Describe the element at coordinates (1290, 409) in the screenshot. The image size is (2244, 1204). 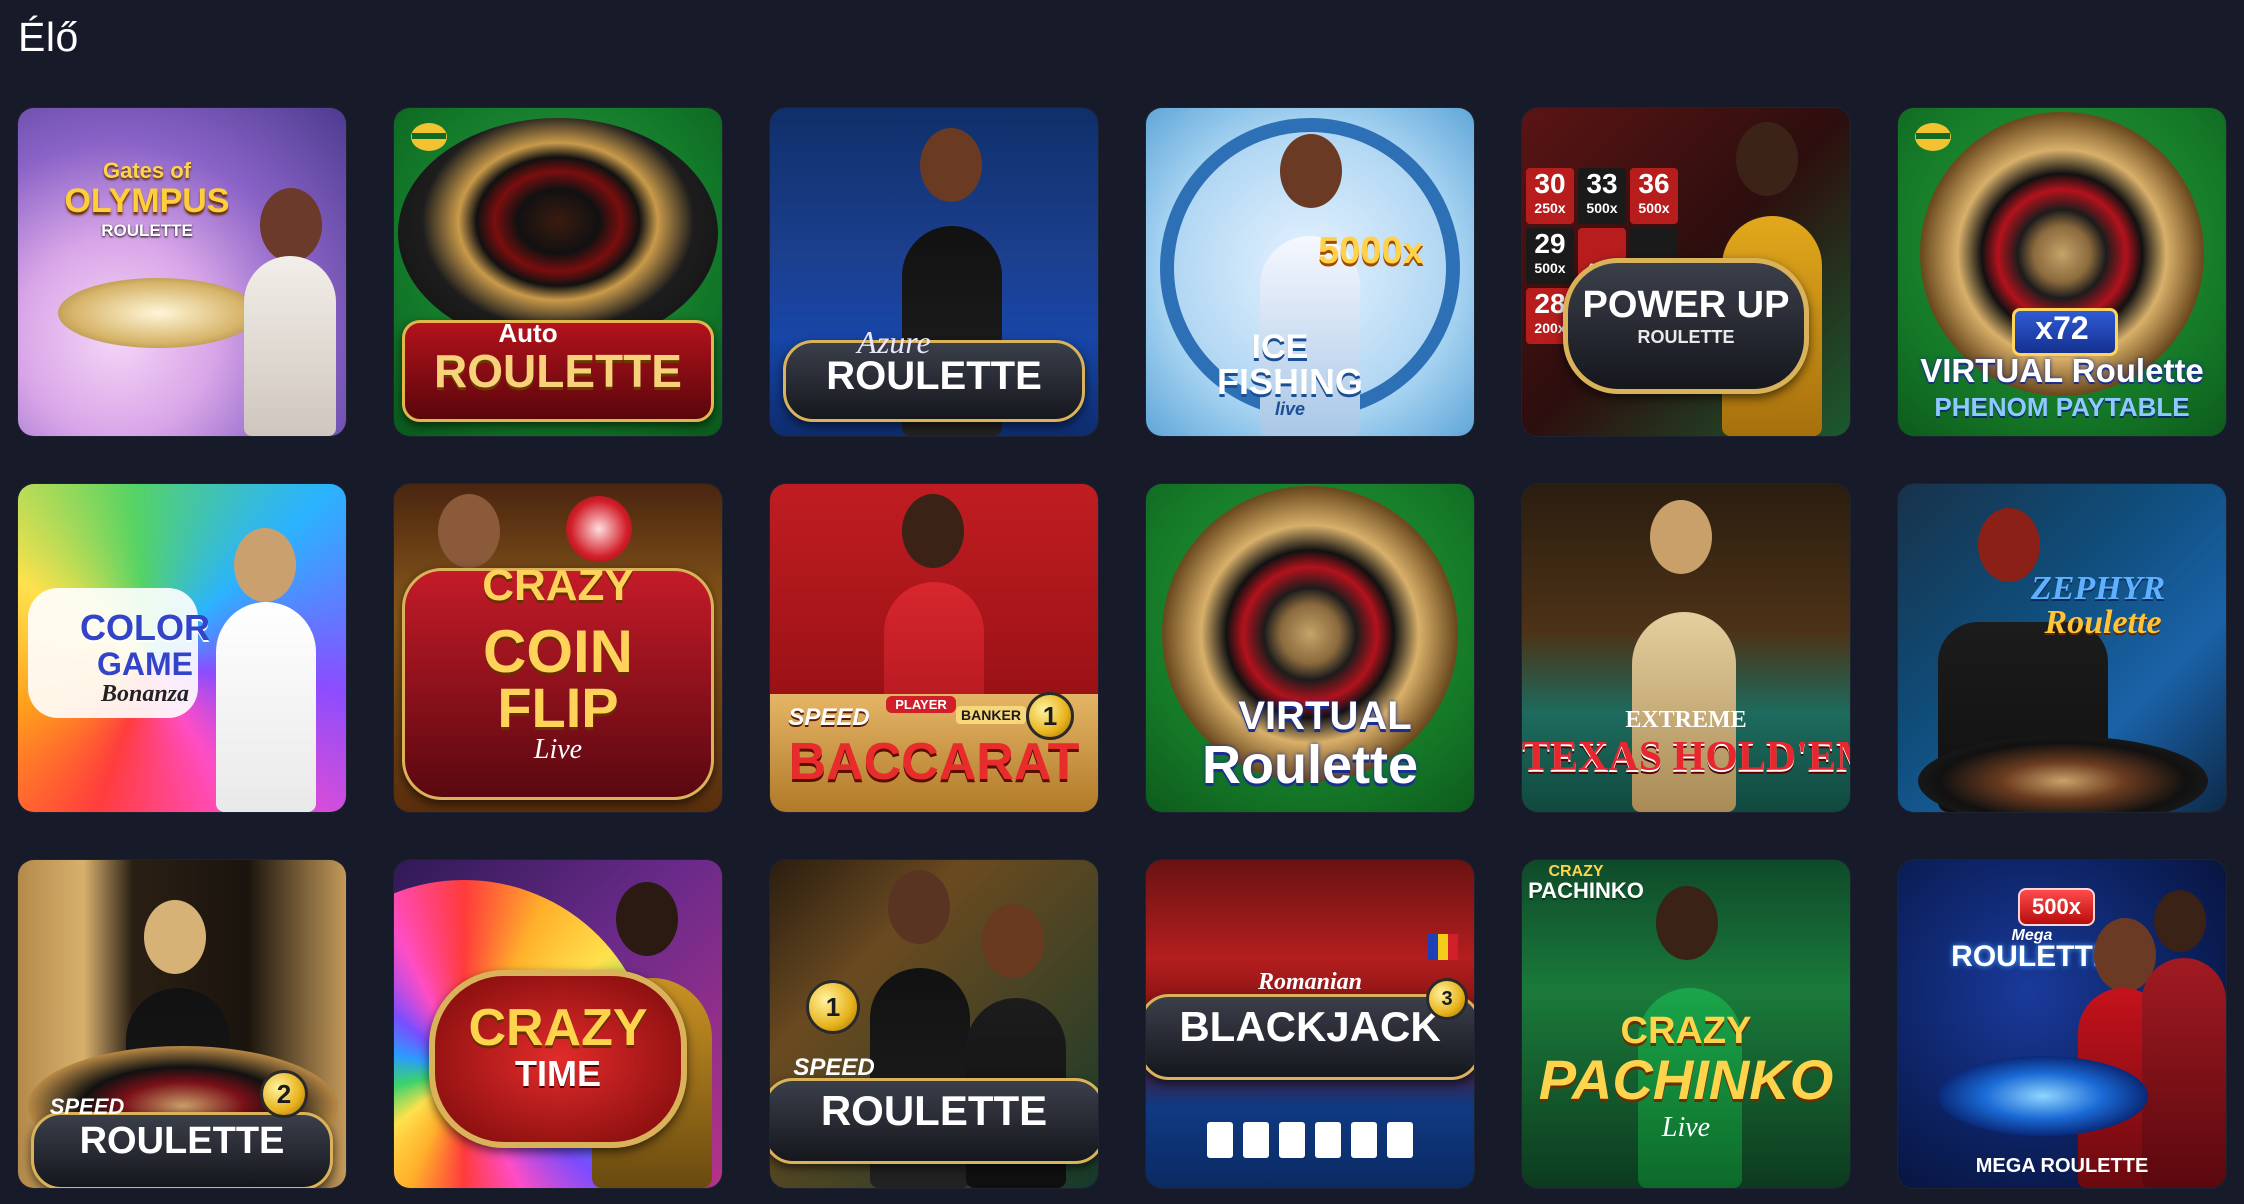
I see `tile-title-line: live` at that location.